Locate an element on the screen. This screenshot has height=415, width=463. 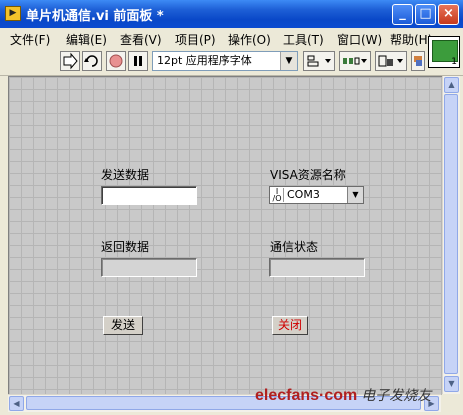
toolbar: 12pt 应用程序字体 ▼ is located at coordinates (231, 62).